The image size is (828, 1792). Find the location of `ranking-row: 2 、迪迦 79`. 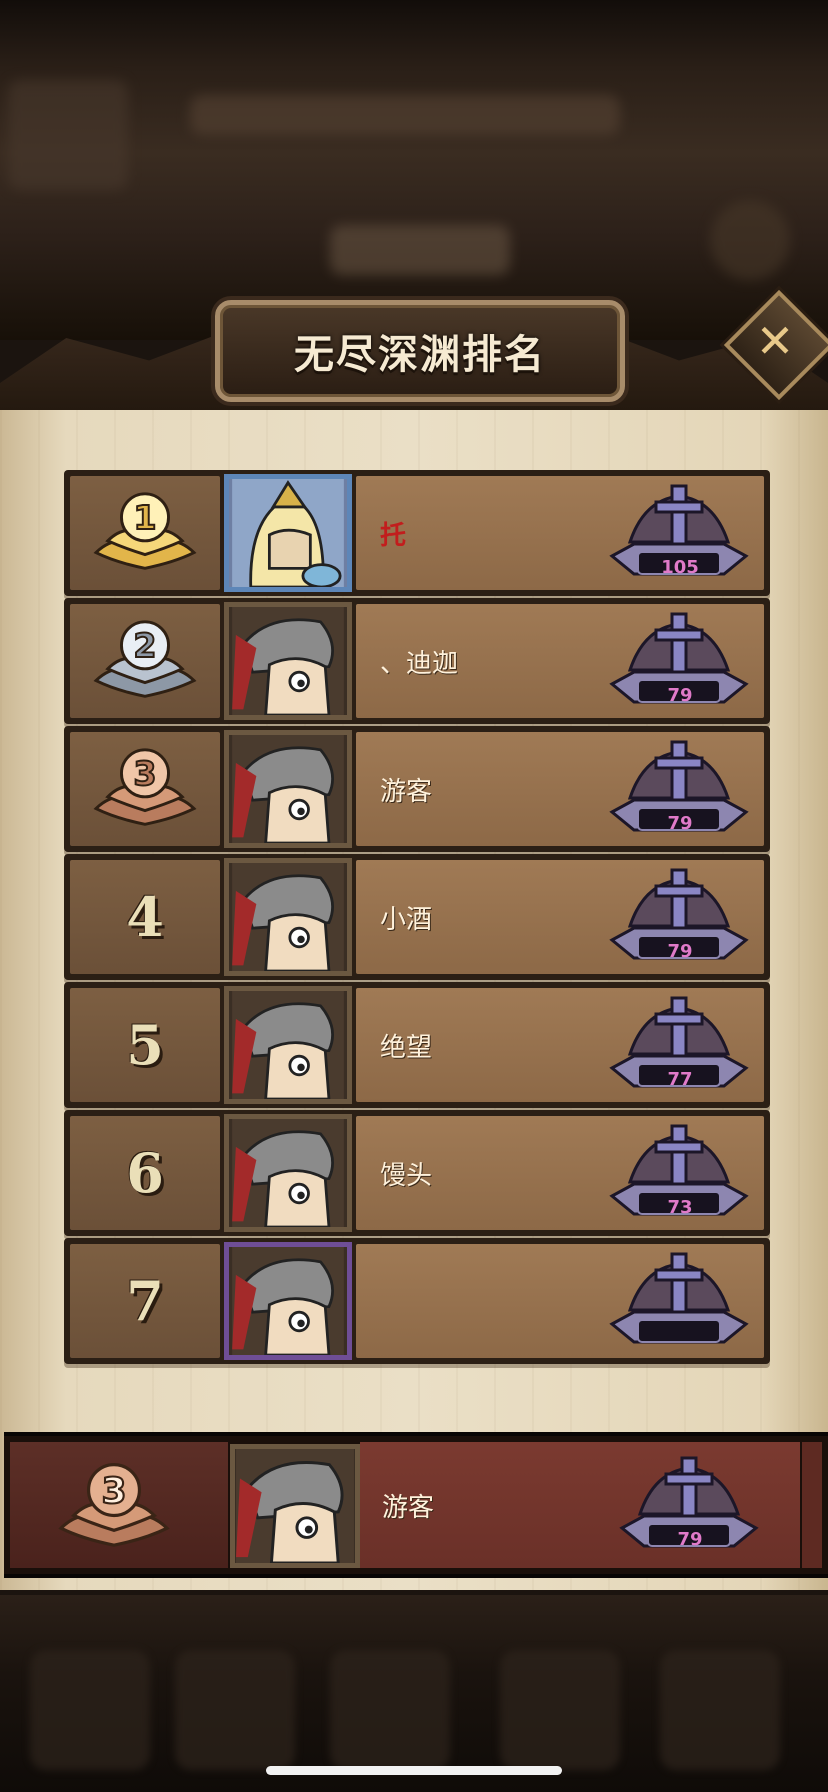

ranking-row: 2 、迪迦 79 is located at coordinates (417, 661).